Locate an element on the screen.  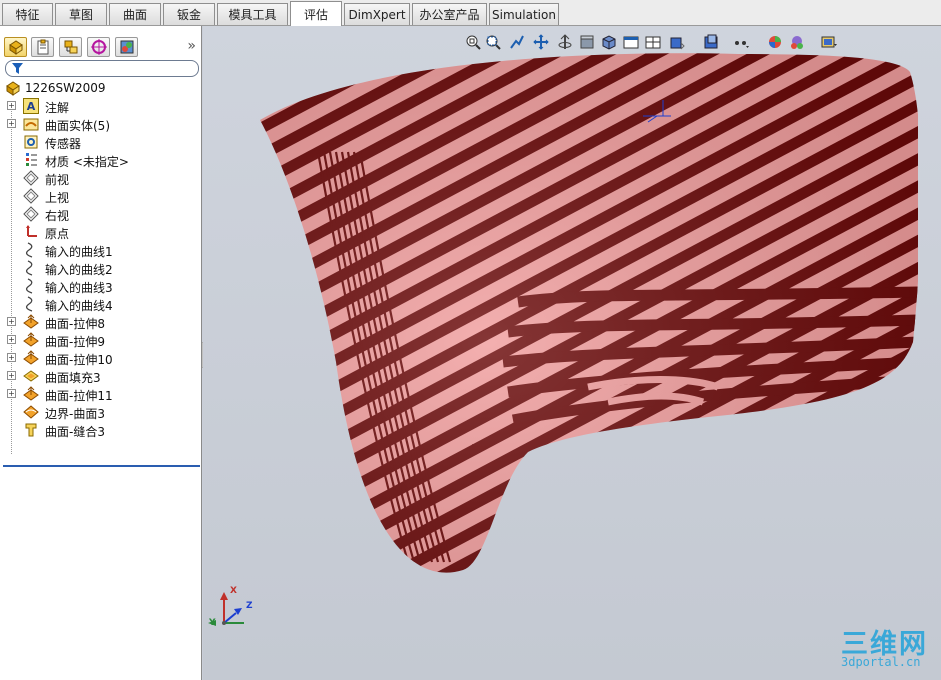
tree-item-knit-surface-3: 曲面-缝合3 is located at coordinates (100, 430).